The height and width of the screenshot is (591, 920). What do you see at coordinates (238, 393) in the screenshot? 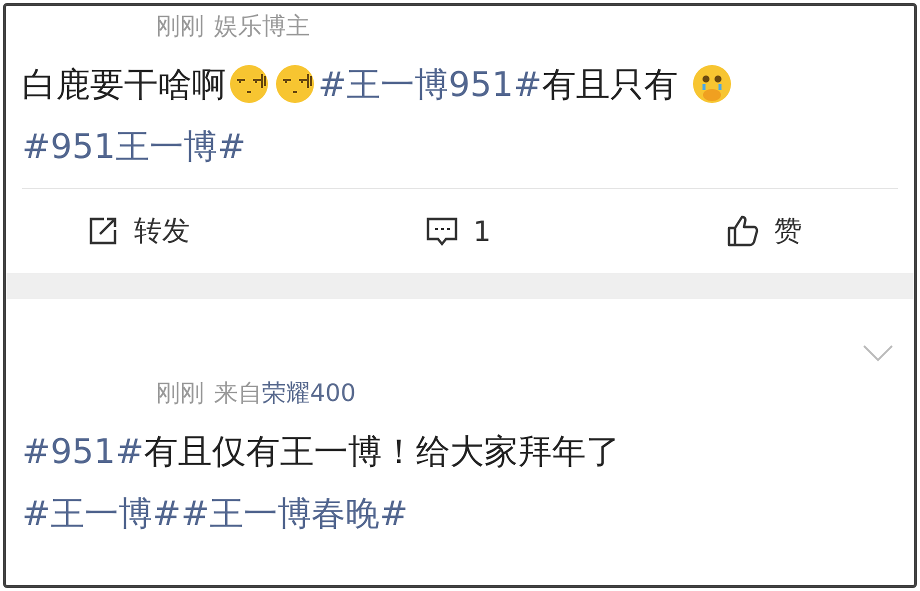
I see `post-source: 来自` at bounding box center [238, 393].